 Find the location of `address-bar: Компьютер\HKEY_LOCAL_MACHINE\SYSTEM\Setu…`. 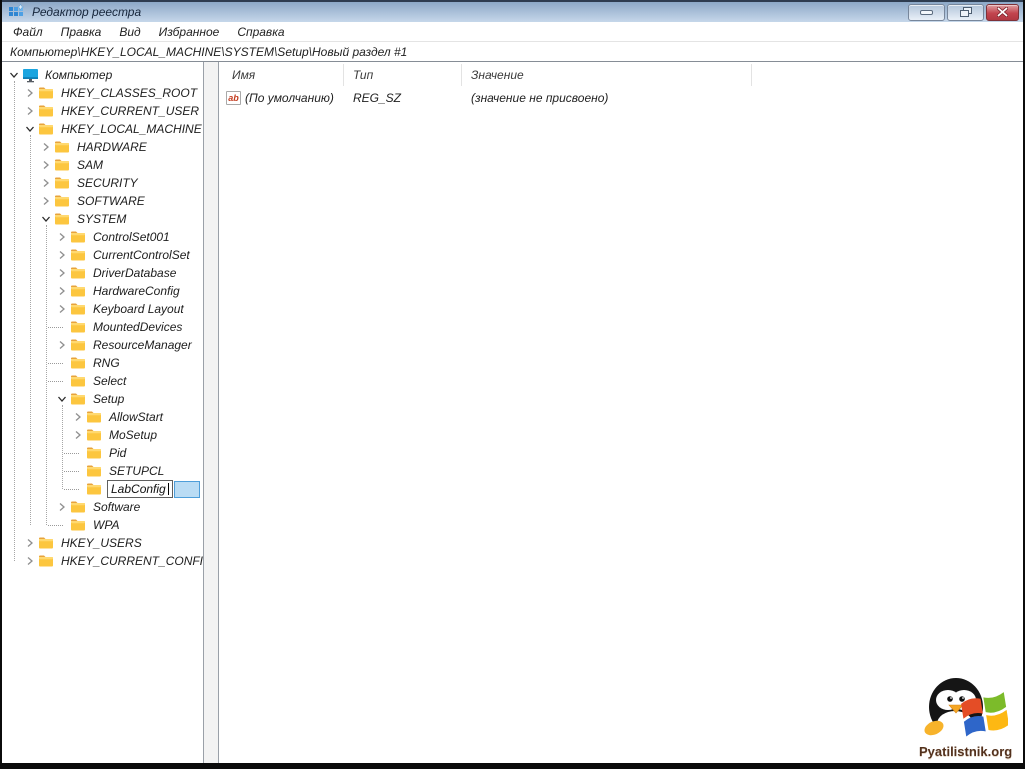

address-bar: Компьютер\HKEY_LOCAL_MACHINE\SYSTEM\Setu… is located at coordinates (512, 51).